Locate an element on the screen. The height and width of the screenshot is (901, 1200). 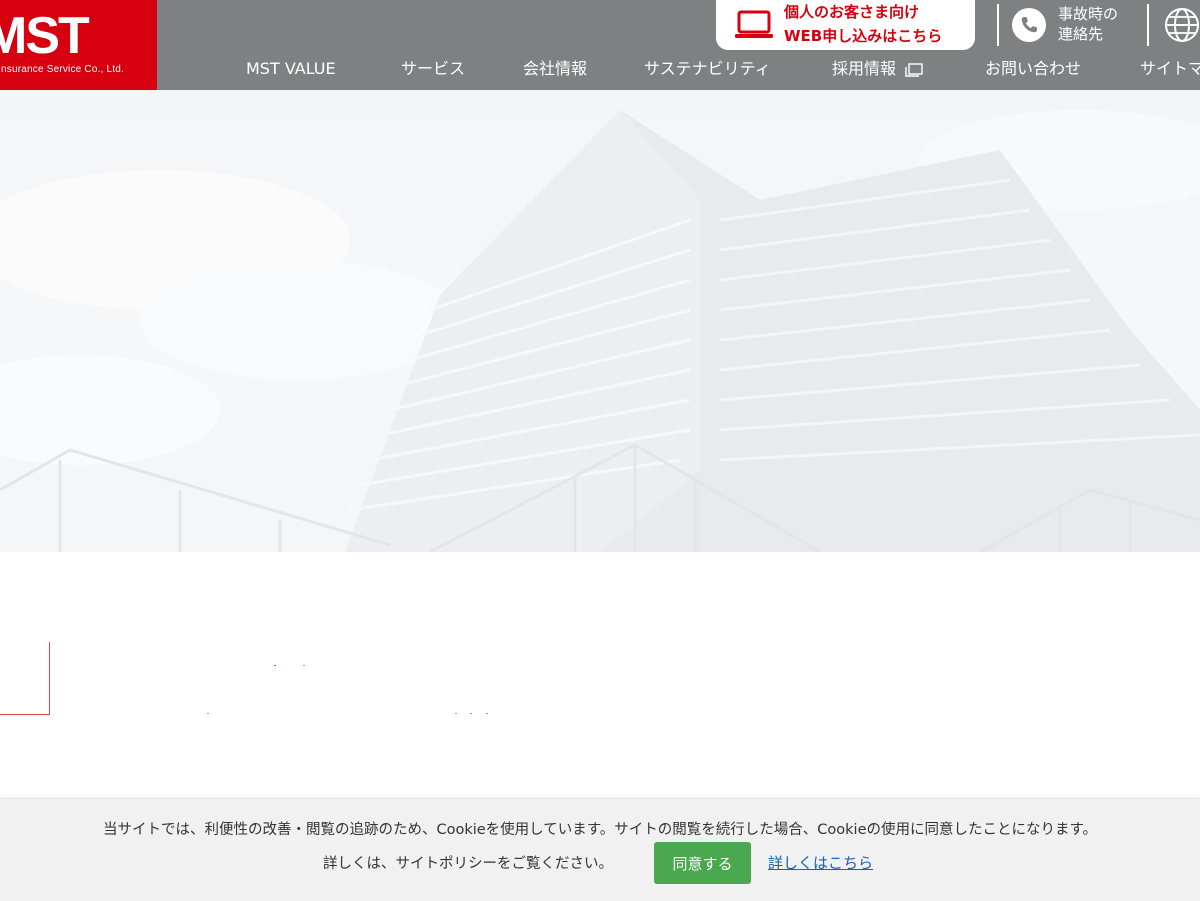
cookie-details-link: 詳しくはこちら is located at coordinates (820, 862).